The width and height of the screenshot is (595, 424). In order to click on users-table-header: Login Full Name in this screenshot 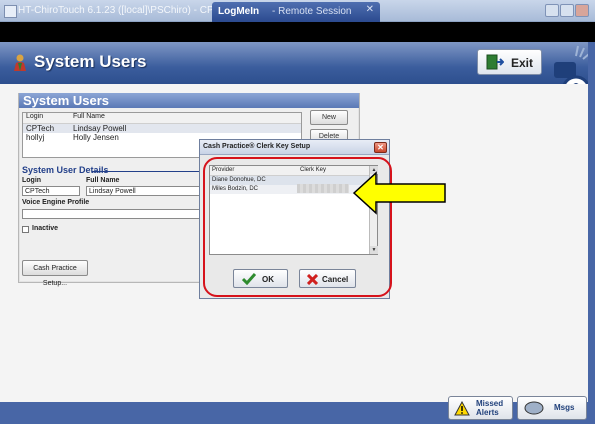, I will do `click(162, 118)`.